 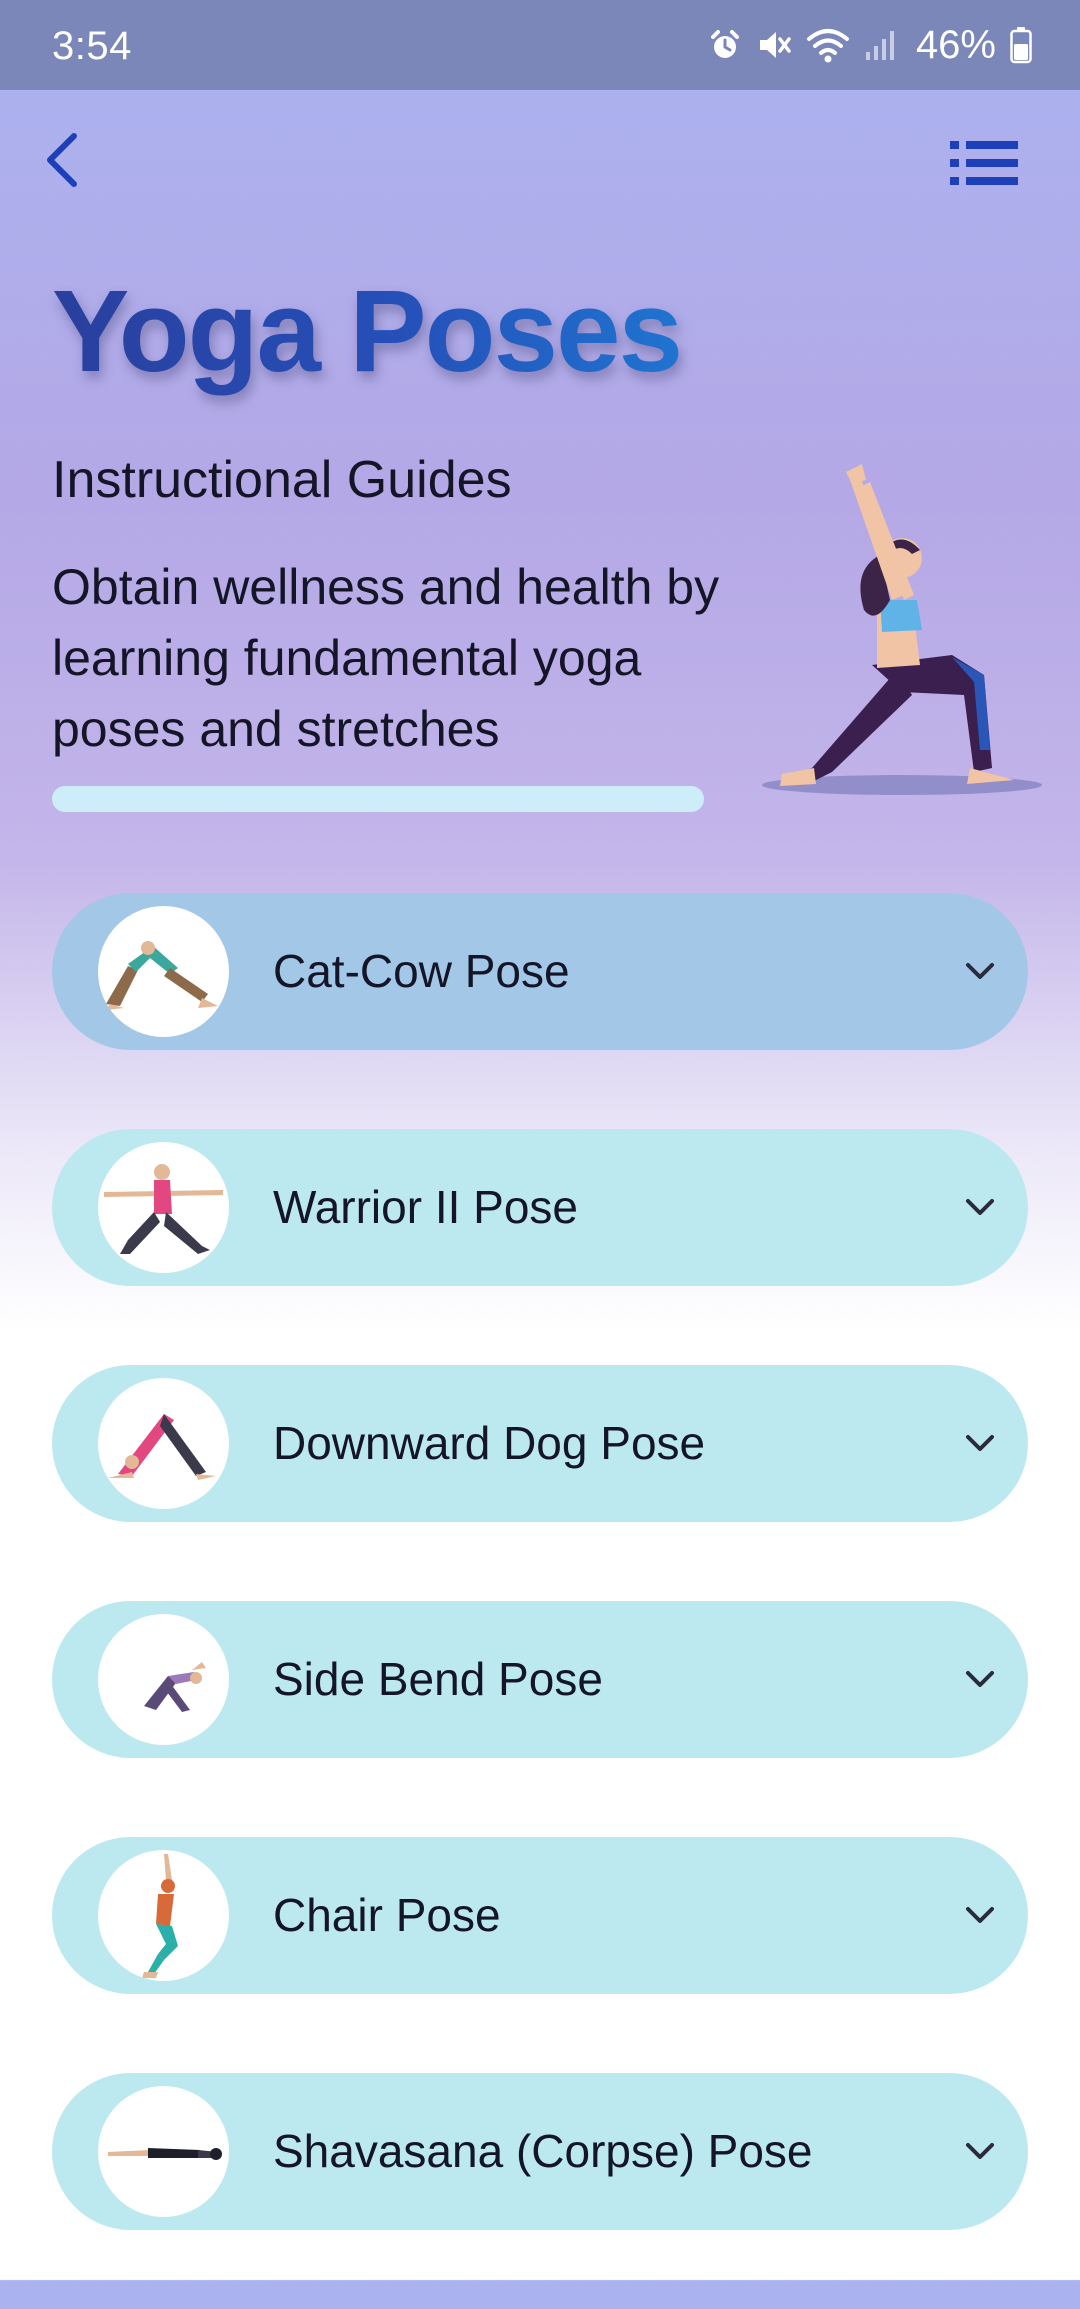 I want to click on progress-bar, so click(x=378, y=799).